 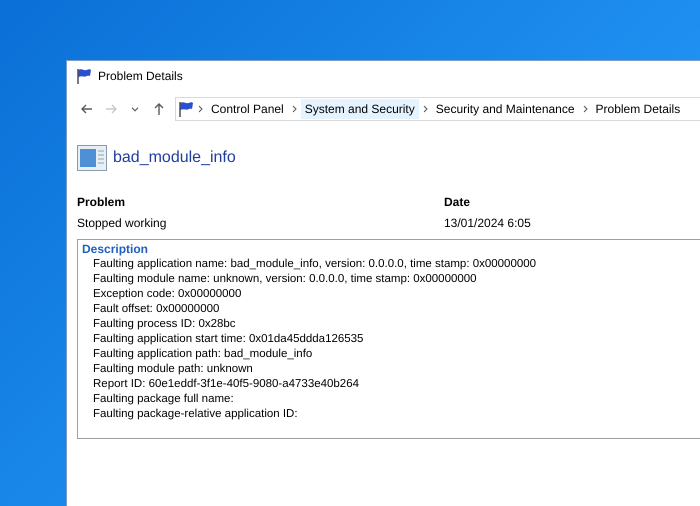 I want to click on breadcrumb-item: Control Panel, so click(x=247, y=109).